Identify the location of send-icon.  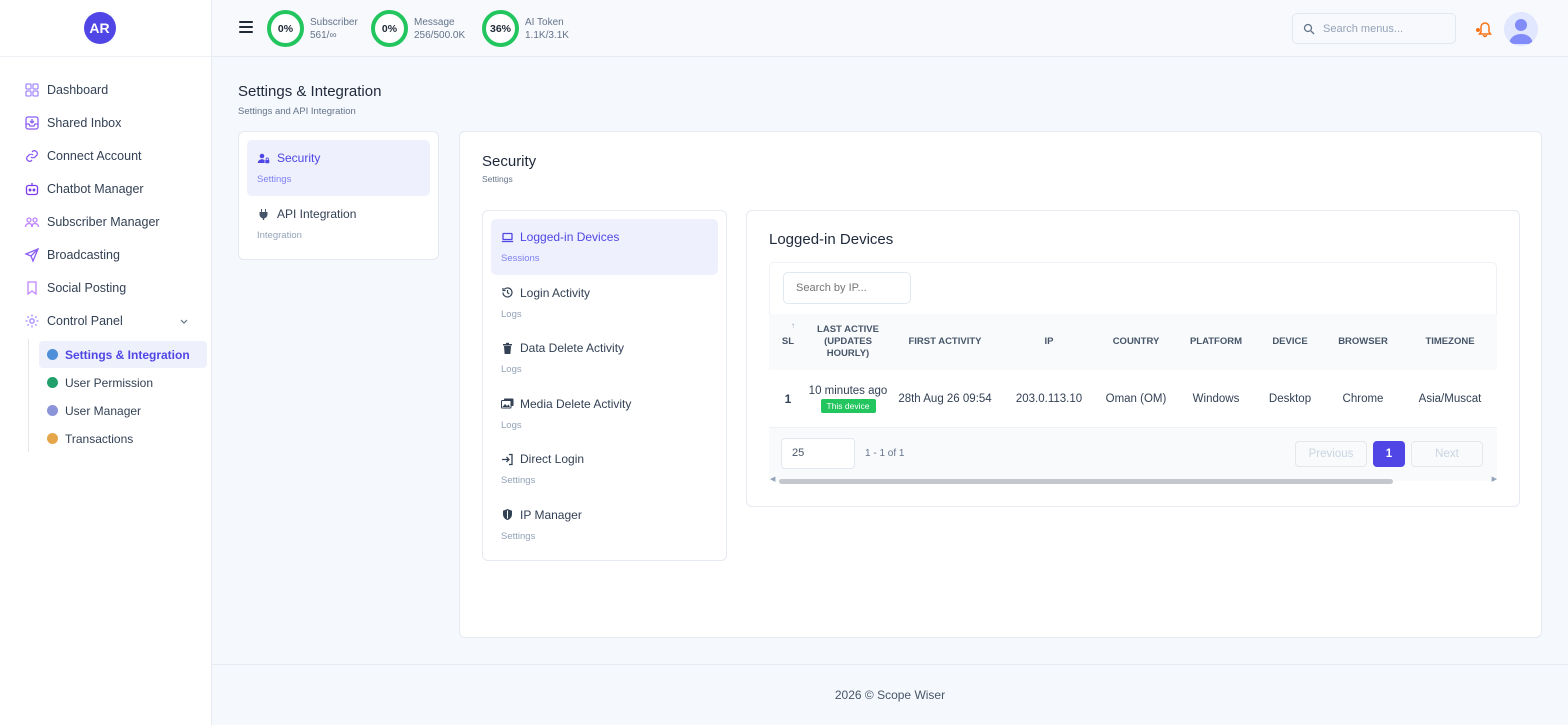
(32, 255).